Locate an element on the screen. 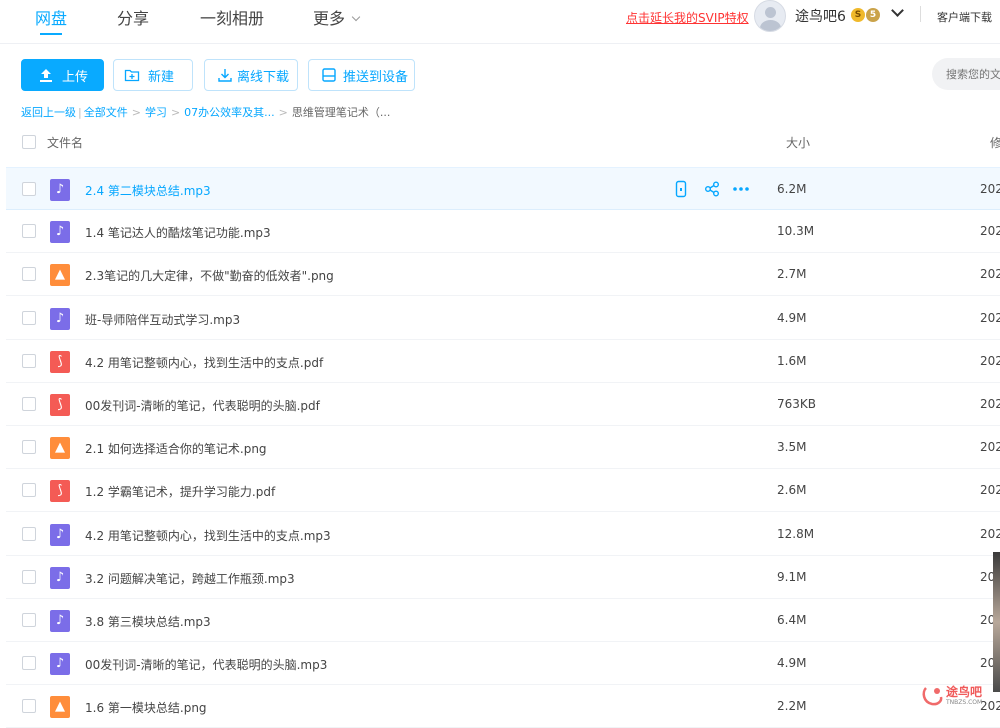 The image size is (1000, 728). table-row: ♪ 4.2 用笔记整顿内心，找到生活中的支点.mp3 12.8M 202 is located at coordinates (503, 534).